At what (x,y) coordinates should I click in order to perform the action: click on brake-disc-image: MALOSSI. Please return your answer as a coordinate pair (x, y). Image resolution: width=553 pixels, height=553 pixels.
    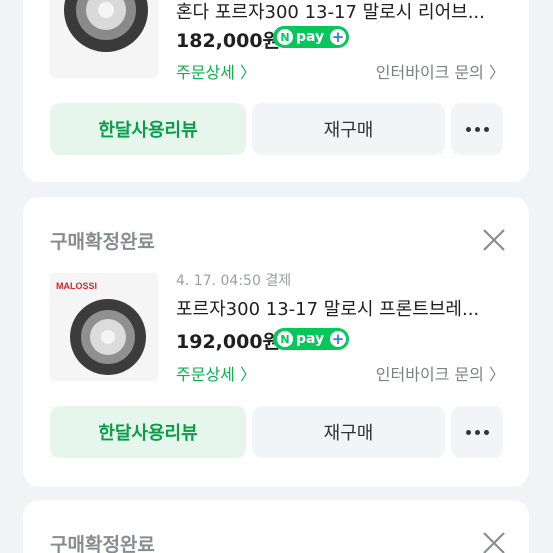
    Looking at the image, I should click on (104, 327).